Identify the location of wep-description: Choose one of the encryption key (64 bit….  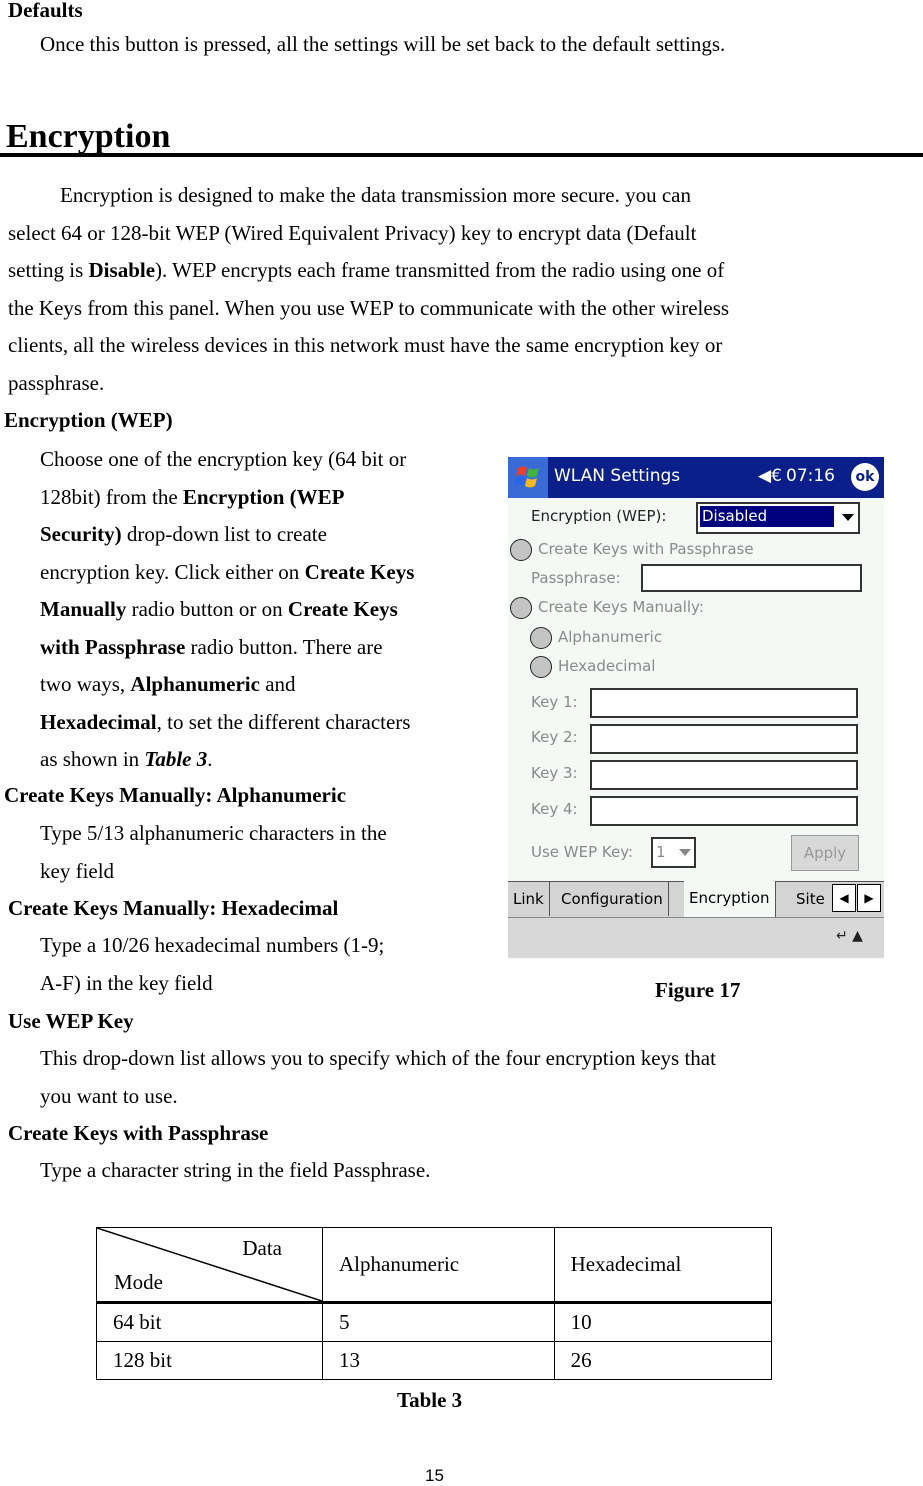
(270, 610).